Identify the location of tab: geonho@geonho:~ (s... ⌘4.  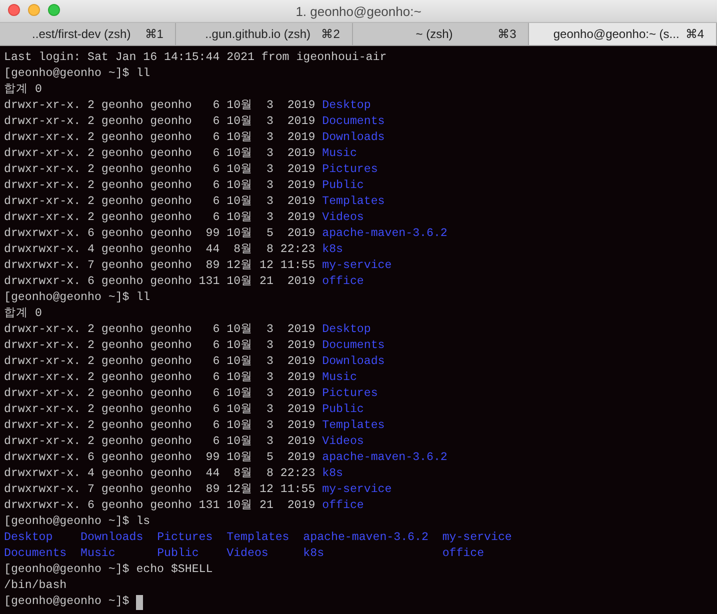
(623, 34).